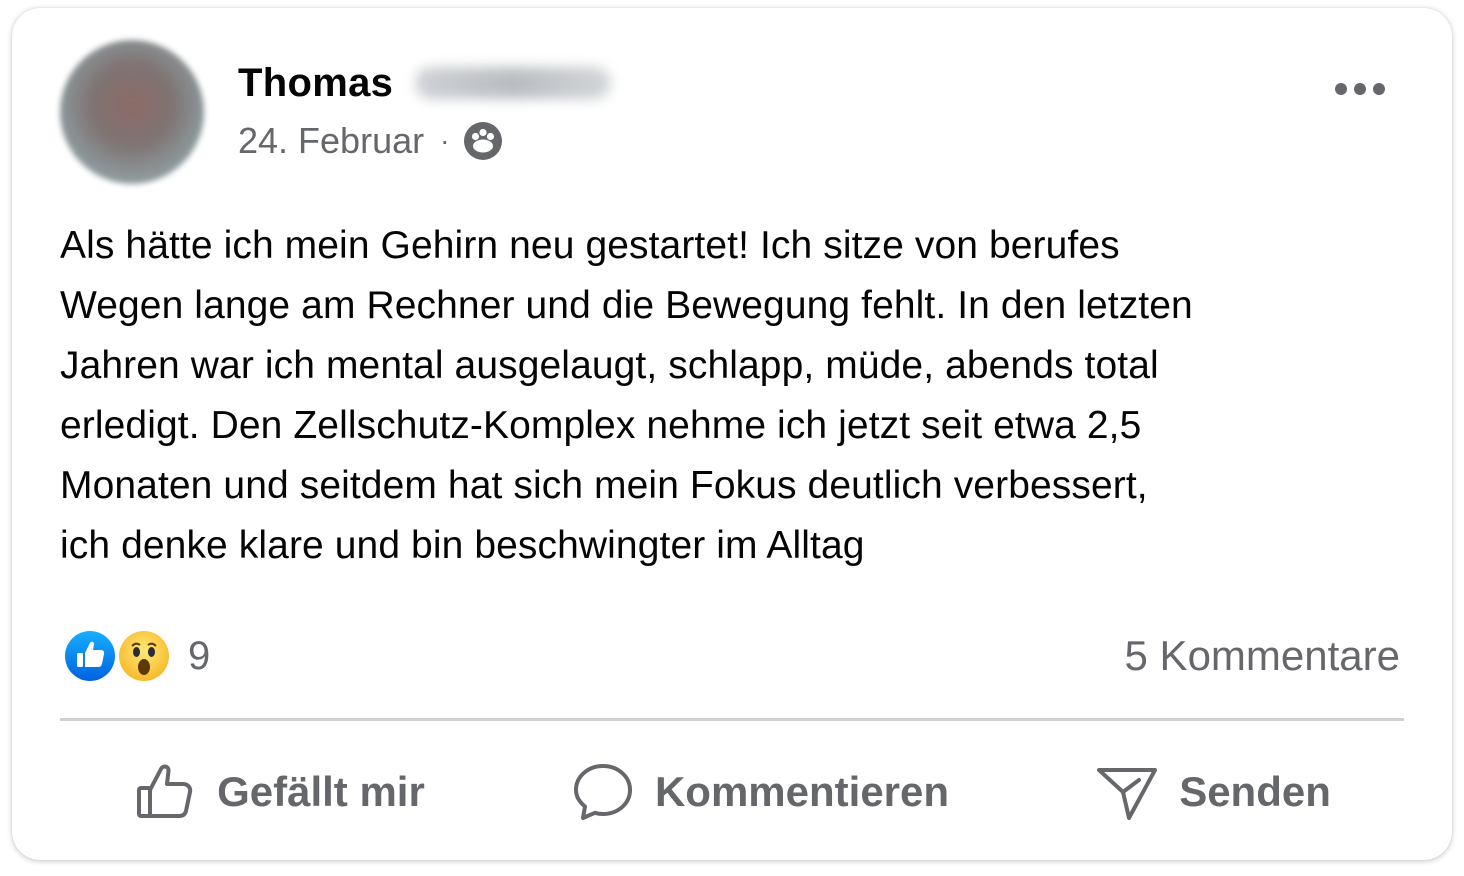  What do you see at coordinates (321, 791) in the screenshot?
I see `like-button-label: Gefällt mir` at bounding box center [321, 791].